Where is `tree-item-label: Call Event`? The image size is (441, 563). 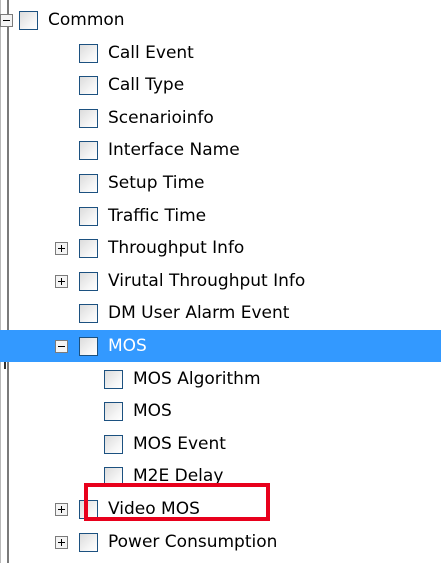
tree-item-label: Call Event is located at coordinates (151, 52).